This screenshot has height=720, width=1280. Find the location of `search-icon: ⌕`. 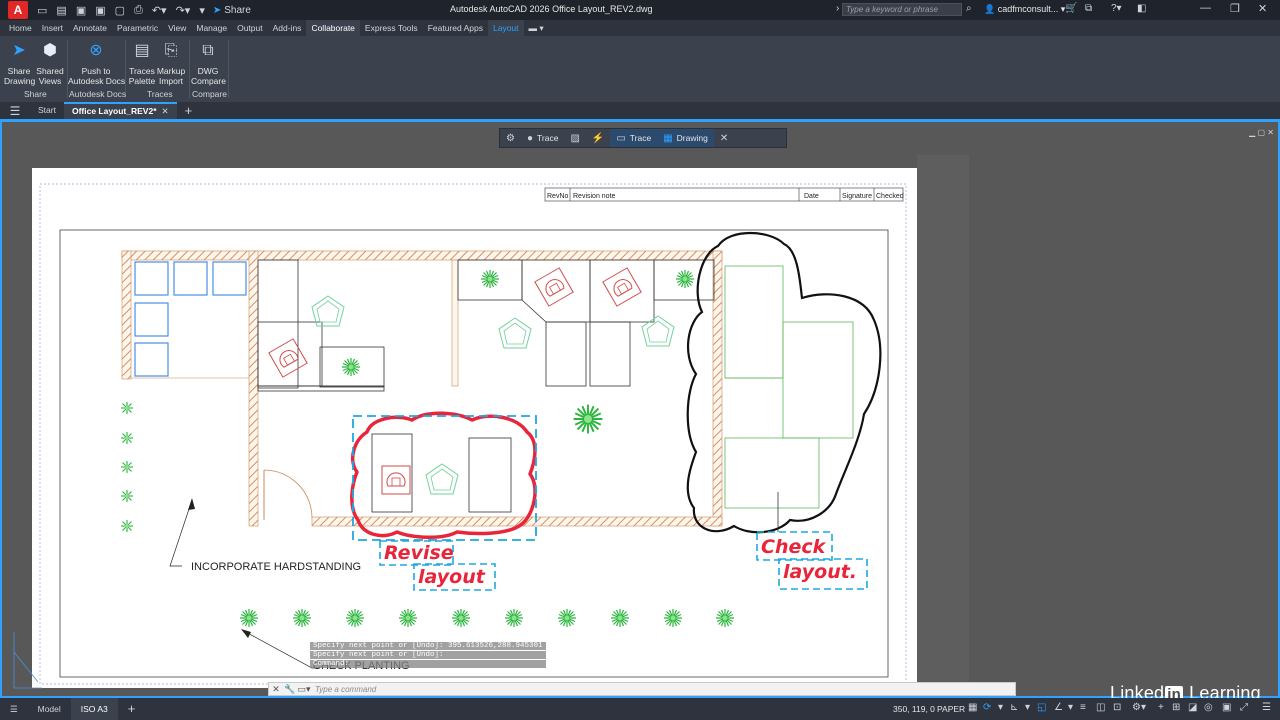

search-icon: ⌕ is located at coordinates (969, 8).